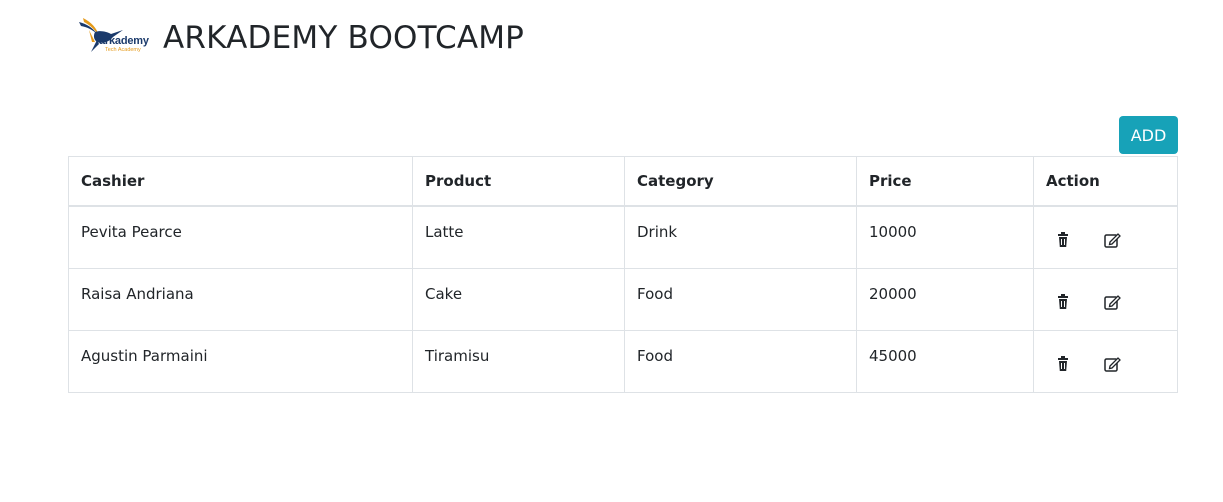 The image size is (1223, 502). I want to click on cell-cashier: Pevita Pearce, so click(240, 237).